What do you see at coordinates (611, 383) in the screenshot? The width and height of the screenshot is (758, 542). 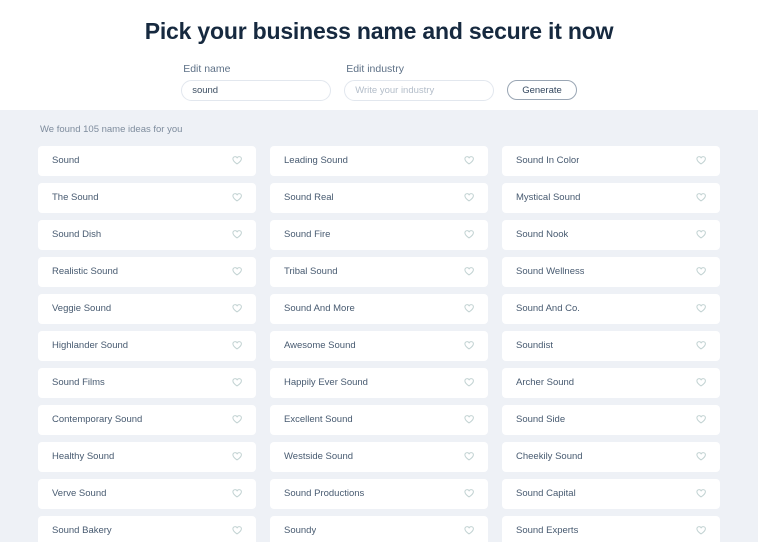 I see `name-idea-card: Archer Sound` at bounding box center [611, 383].